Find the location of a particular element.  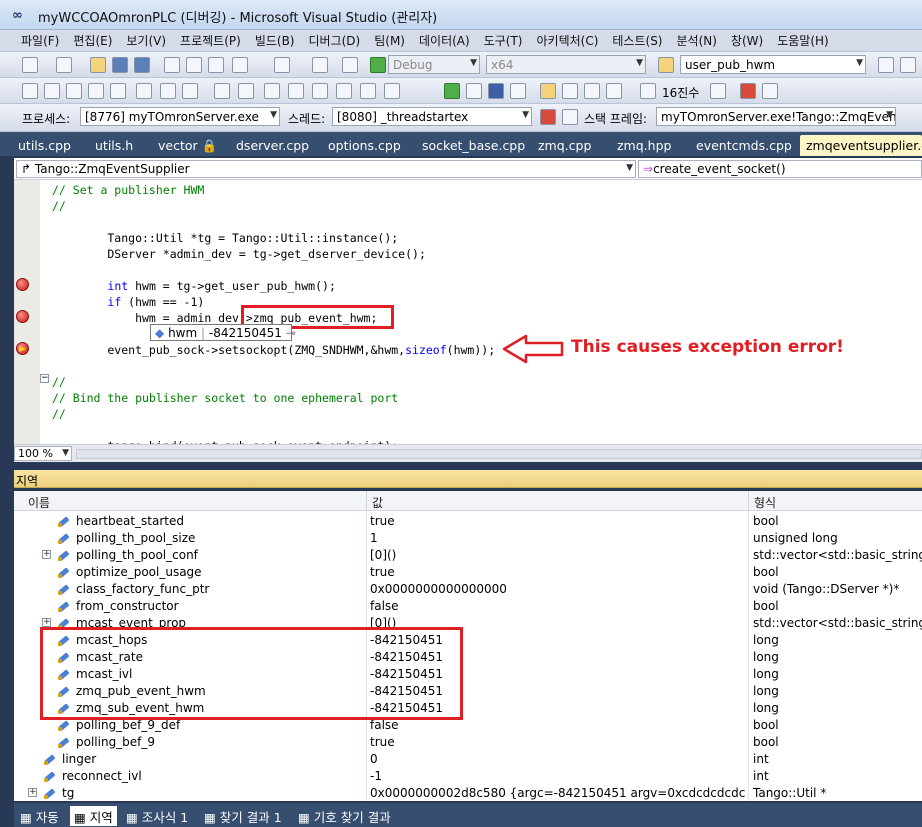

properties-icon is located at coordinates (908, 65).